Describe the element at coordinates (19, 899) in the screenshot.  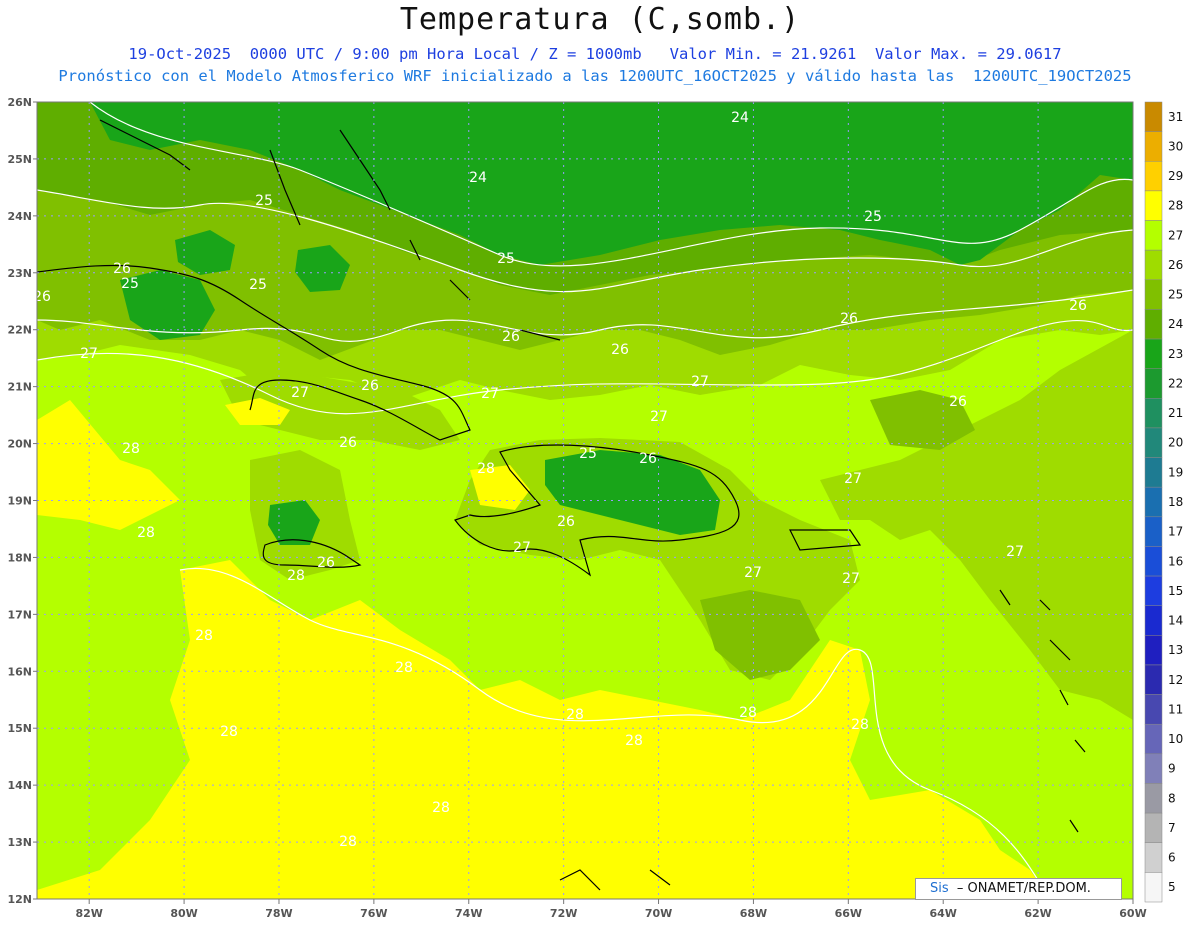
I see `lat-tick-label: 12N` at that location.